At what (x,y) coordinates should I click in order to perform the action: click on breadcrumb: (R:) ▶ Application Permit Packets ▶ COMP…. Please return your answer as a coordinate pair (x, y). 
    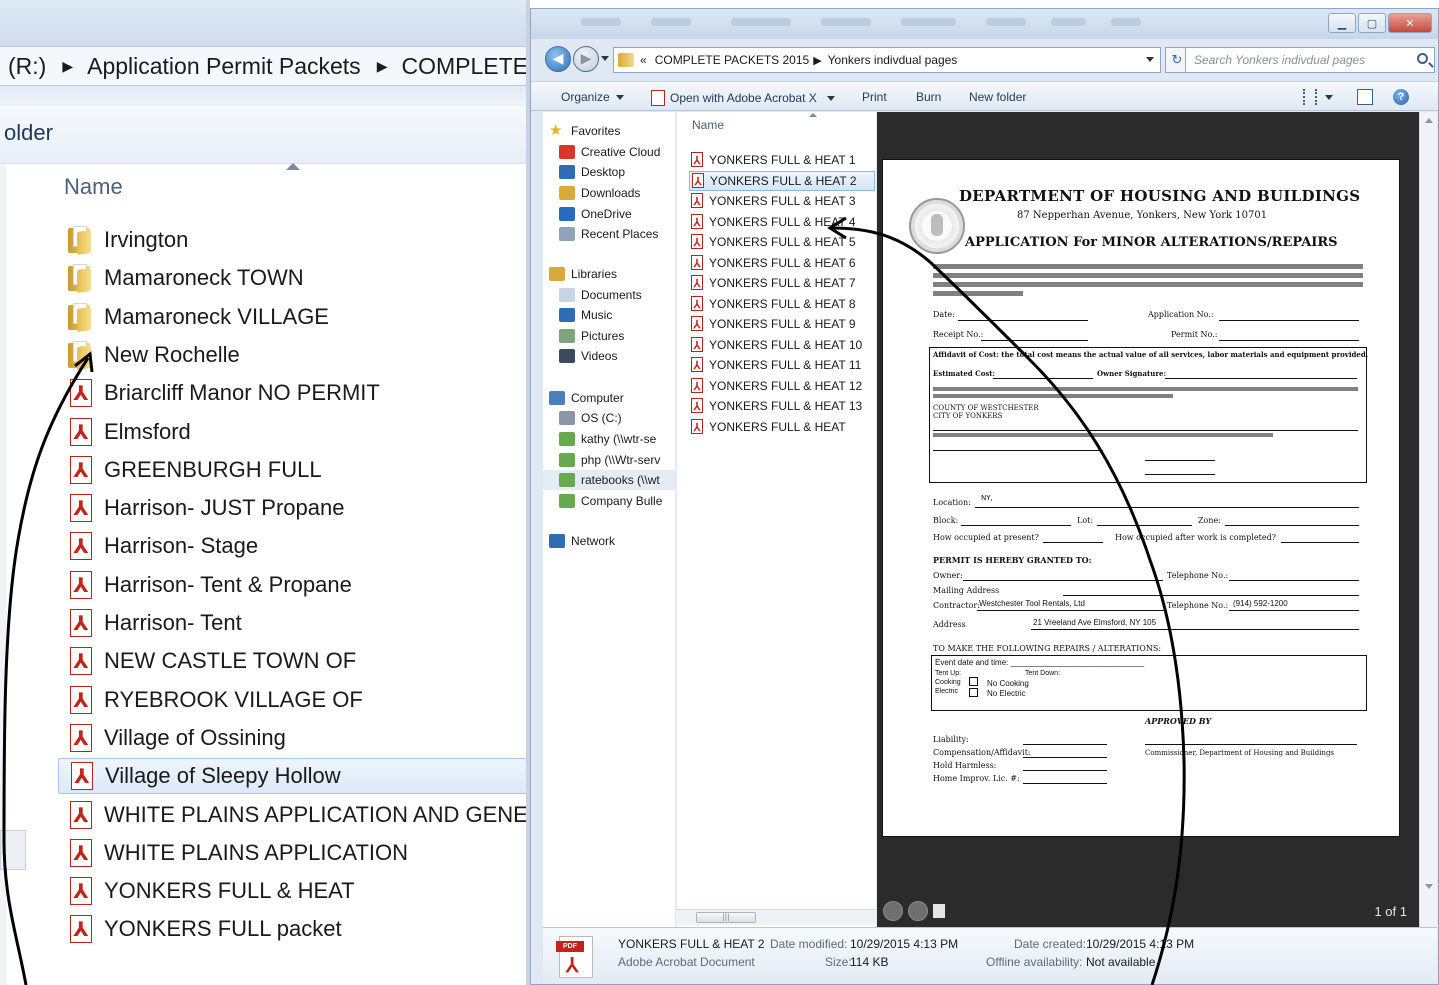
    Looking at the image, I should click on (265, 66).